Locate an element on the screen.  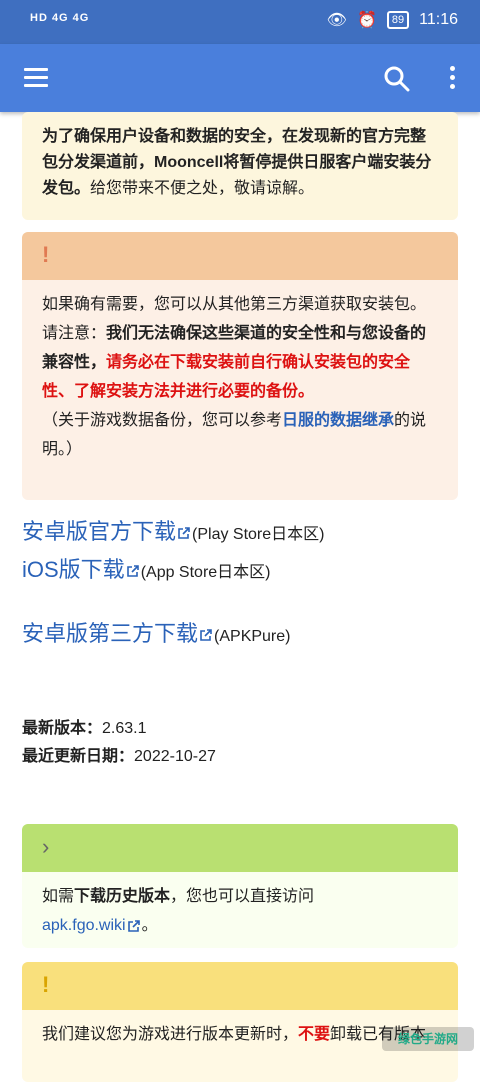
notice-update-prefix: 我们建议您为游戏进行版本更新时， is located at coordinates (170, 1034).